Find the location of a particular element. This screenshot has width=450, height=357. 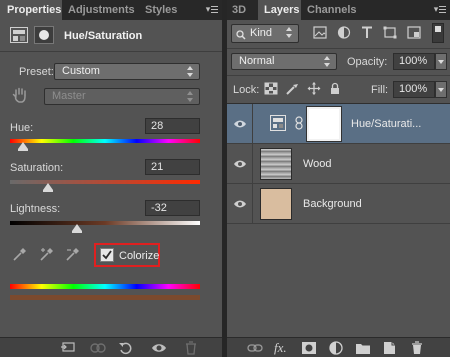

background-layer-thumbnail is located at coordinates (276, 204).